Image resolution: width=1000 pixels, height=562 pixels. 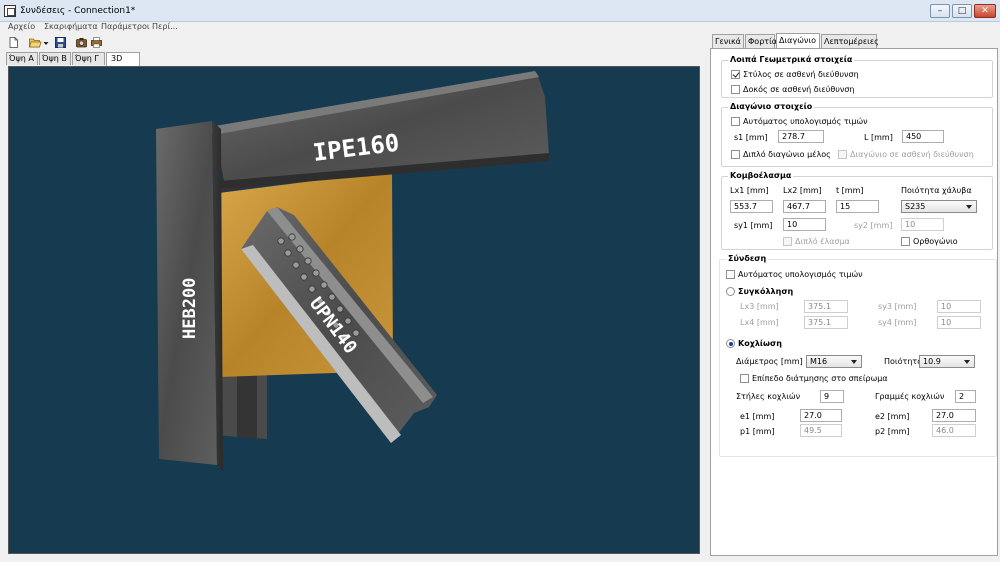 What do you see at coordinates (947, 361) in the screenshot?
I see `bolt-grade-select: 10.9` at bounding box center [947, 361].